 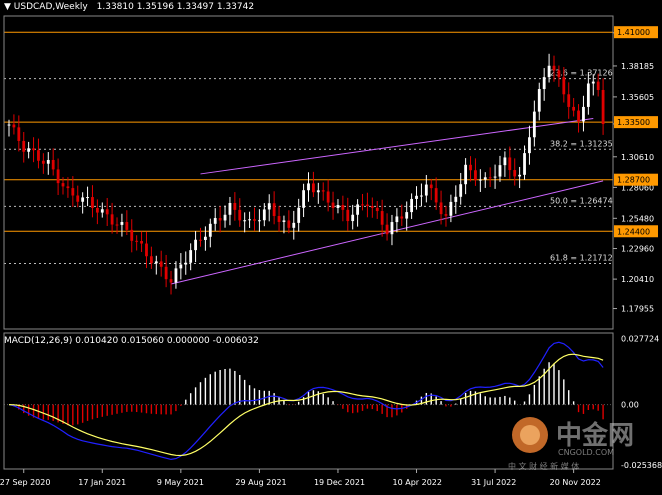 What do you see at coordinates (633, 180) in the screenshot?
I see `level-tag-label: 1.28700` at bounding box center [633, 180].